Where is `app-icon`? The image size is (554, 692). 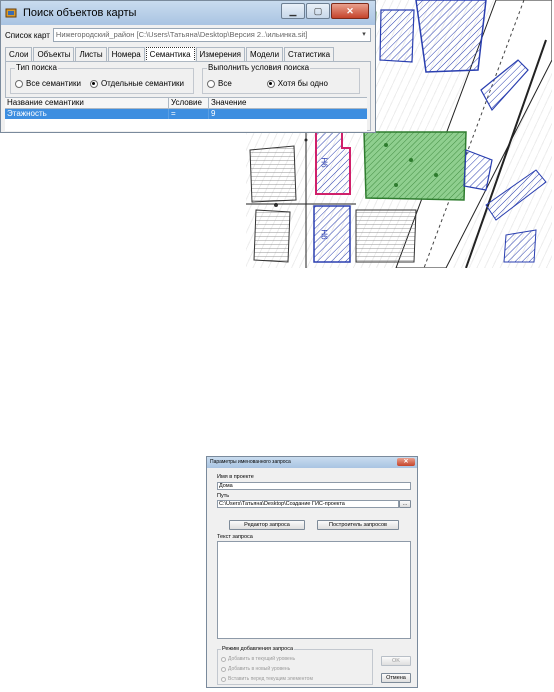
app-icon is located at coordinates (11, 13).